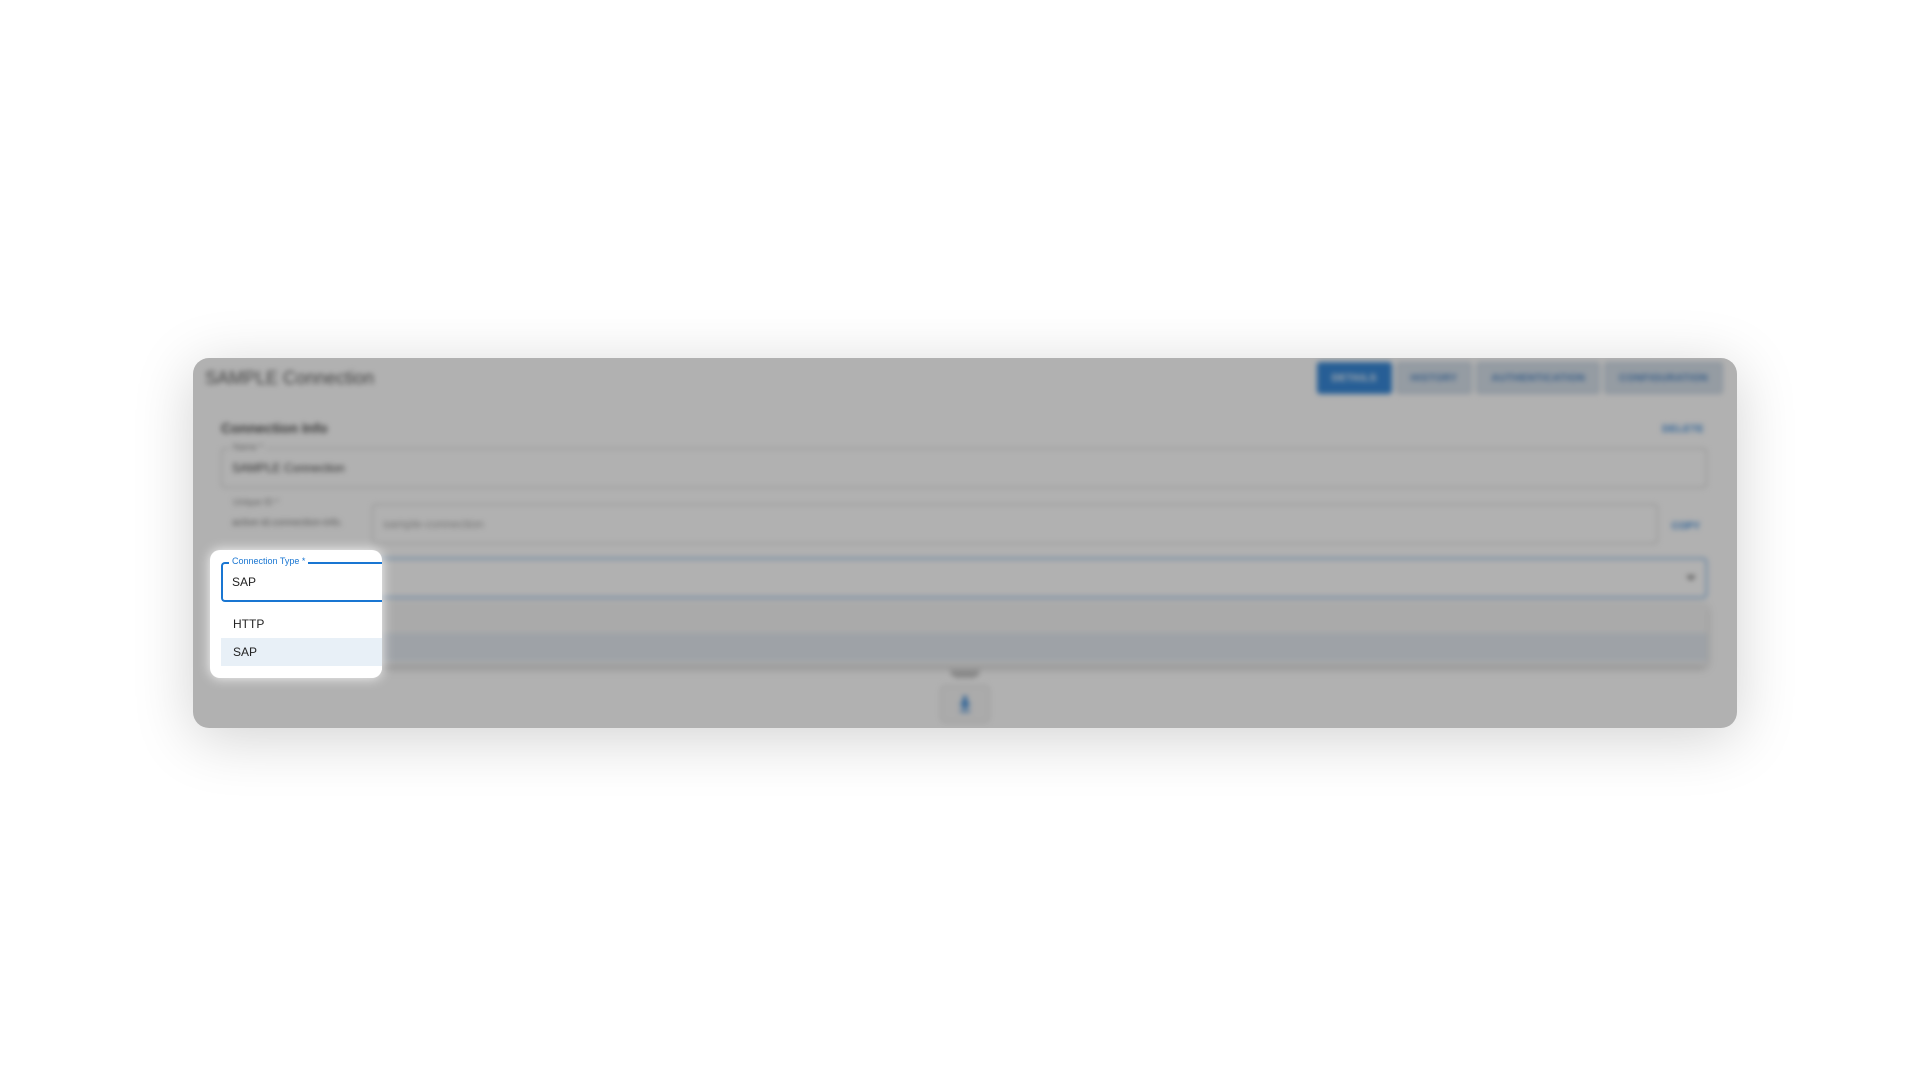 The height and width of the screenshot is (1080, 1920). Describe the element at coordinates (287, 523) in the screenshot. I see `unique-id-prefix: active-id.connection-info.` at that location.